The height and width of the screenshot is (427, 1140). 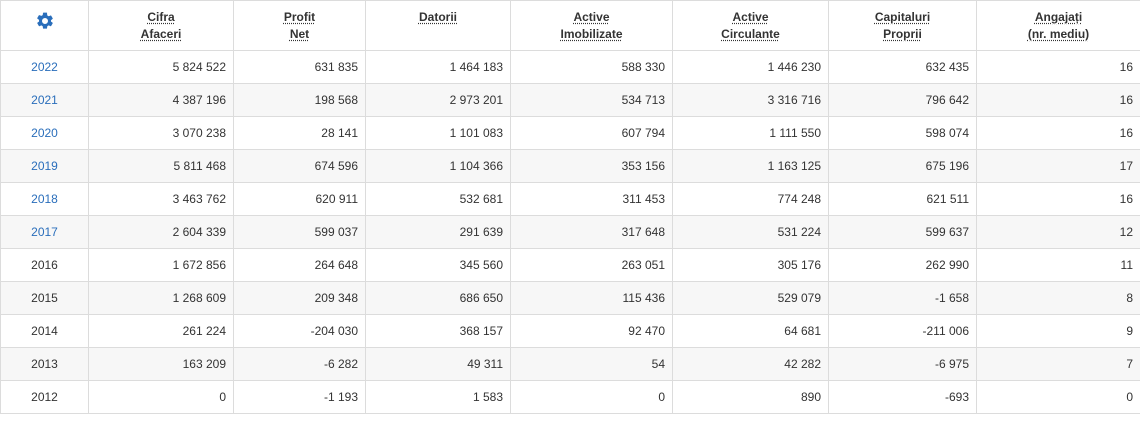 I want to click on cell-cifra-afaceri: 1 672 856, so click(x=161, y=265).